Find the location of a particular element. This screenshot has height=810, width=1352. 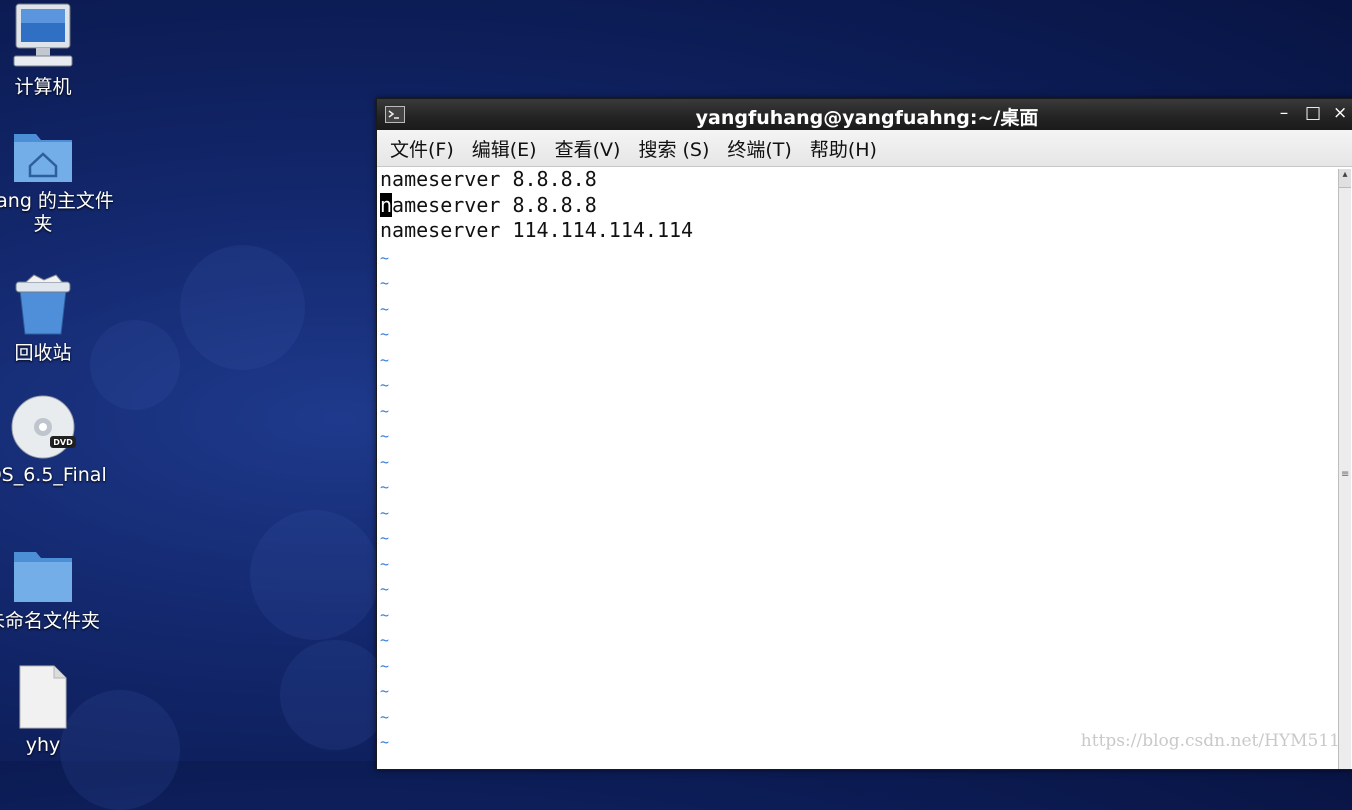

text-cursor: n is located at coordinates (386, 204).